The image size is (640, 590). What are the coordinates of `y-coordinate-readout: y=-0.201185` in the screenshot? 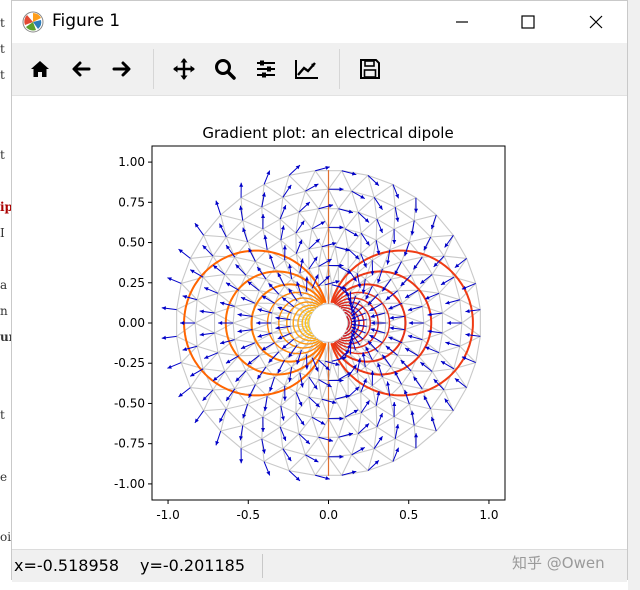 It's located at (192, 565).